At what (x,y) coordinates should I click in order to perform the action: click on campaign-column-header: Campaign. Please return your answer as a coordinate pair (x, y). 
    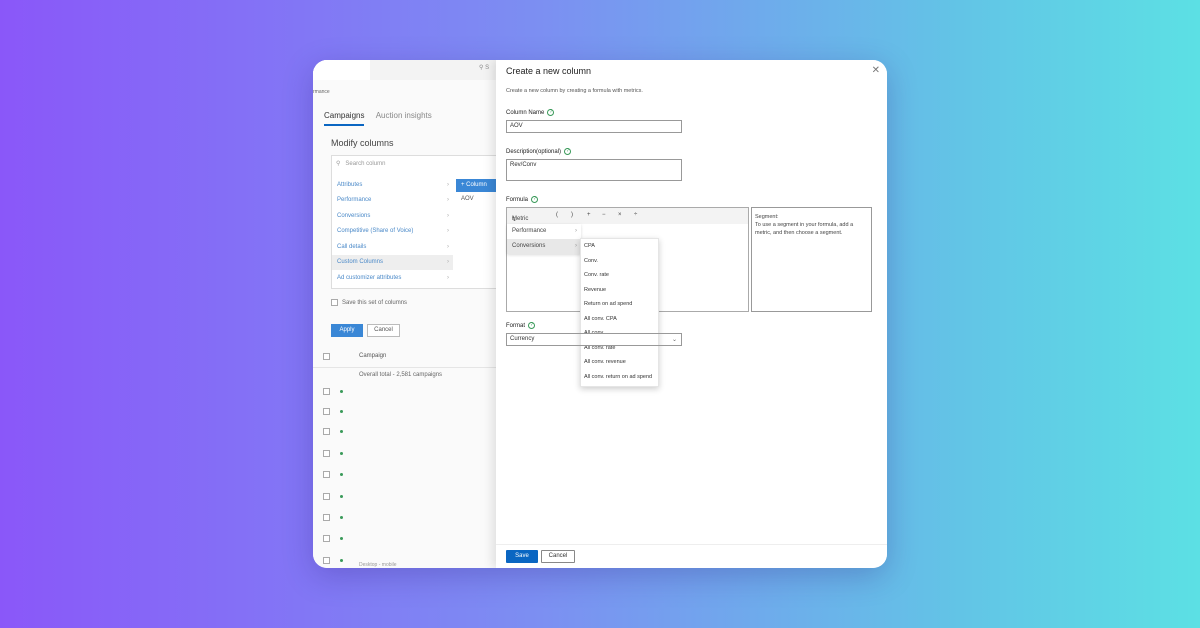
    Looking at the image, I should click on (372, 356).